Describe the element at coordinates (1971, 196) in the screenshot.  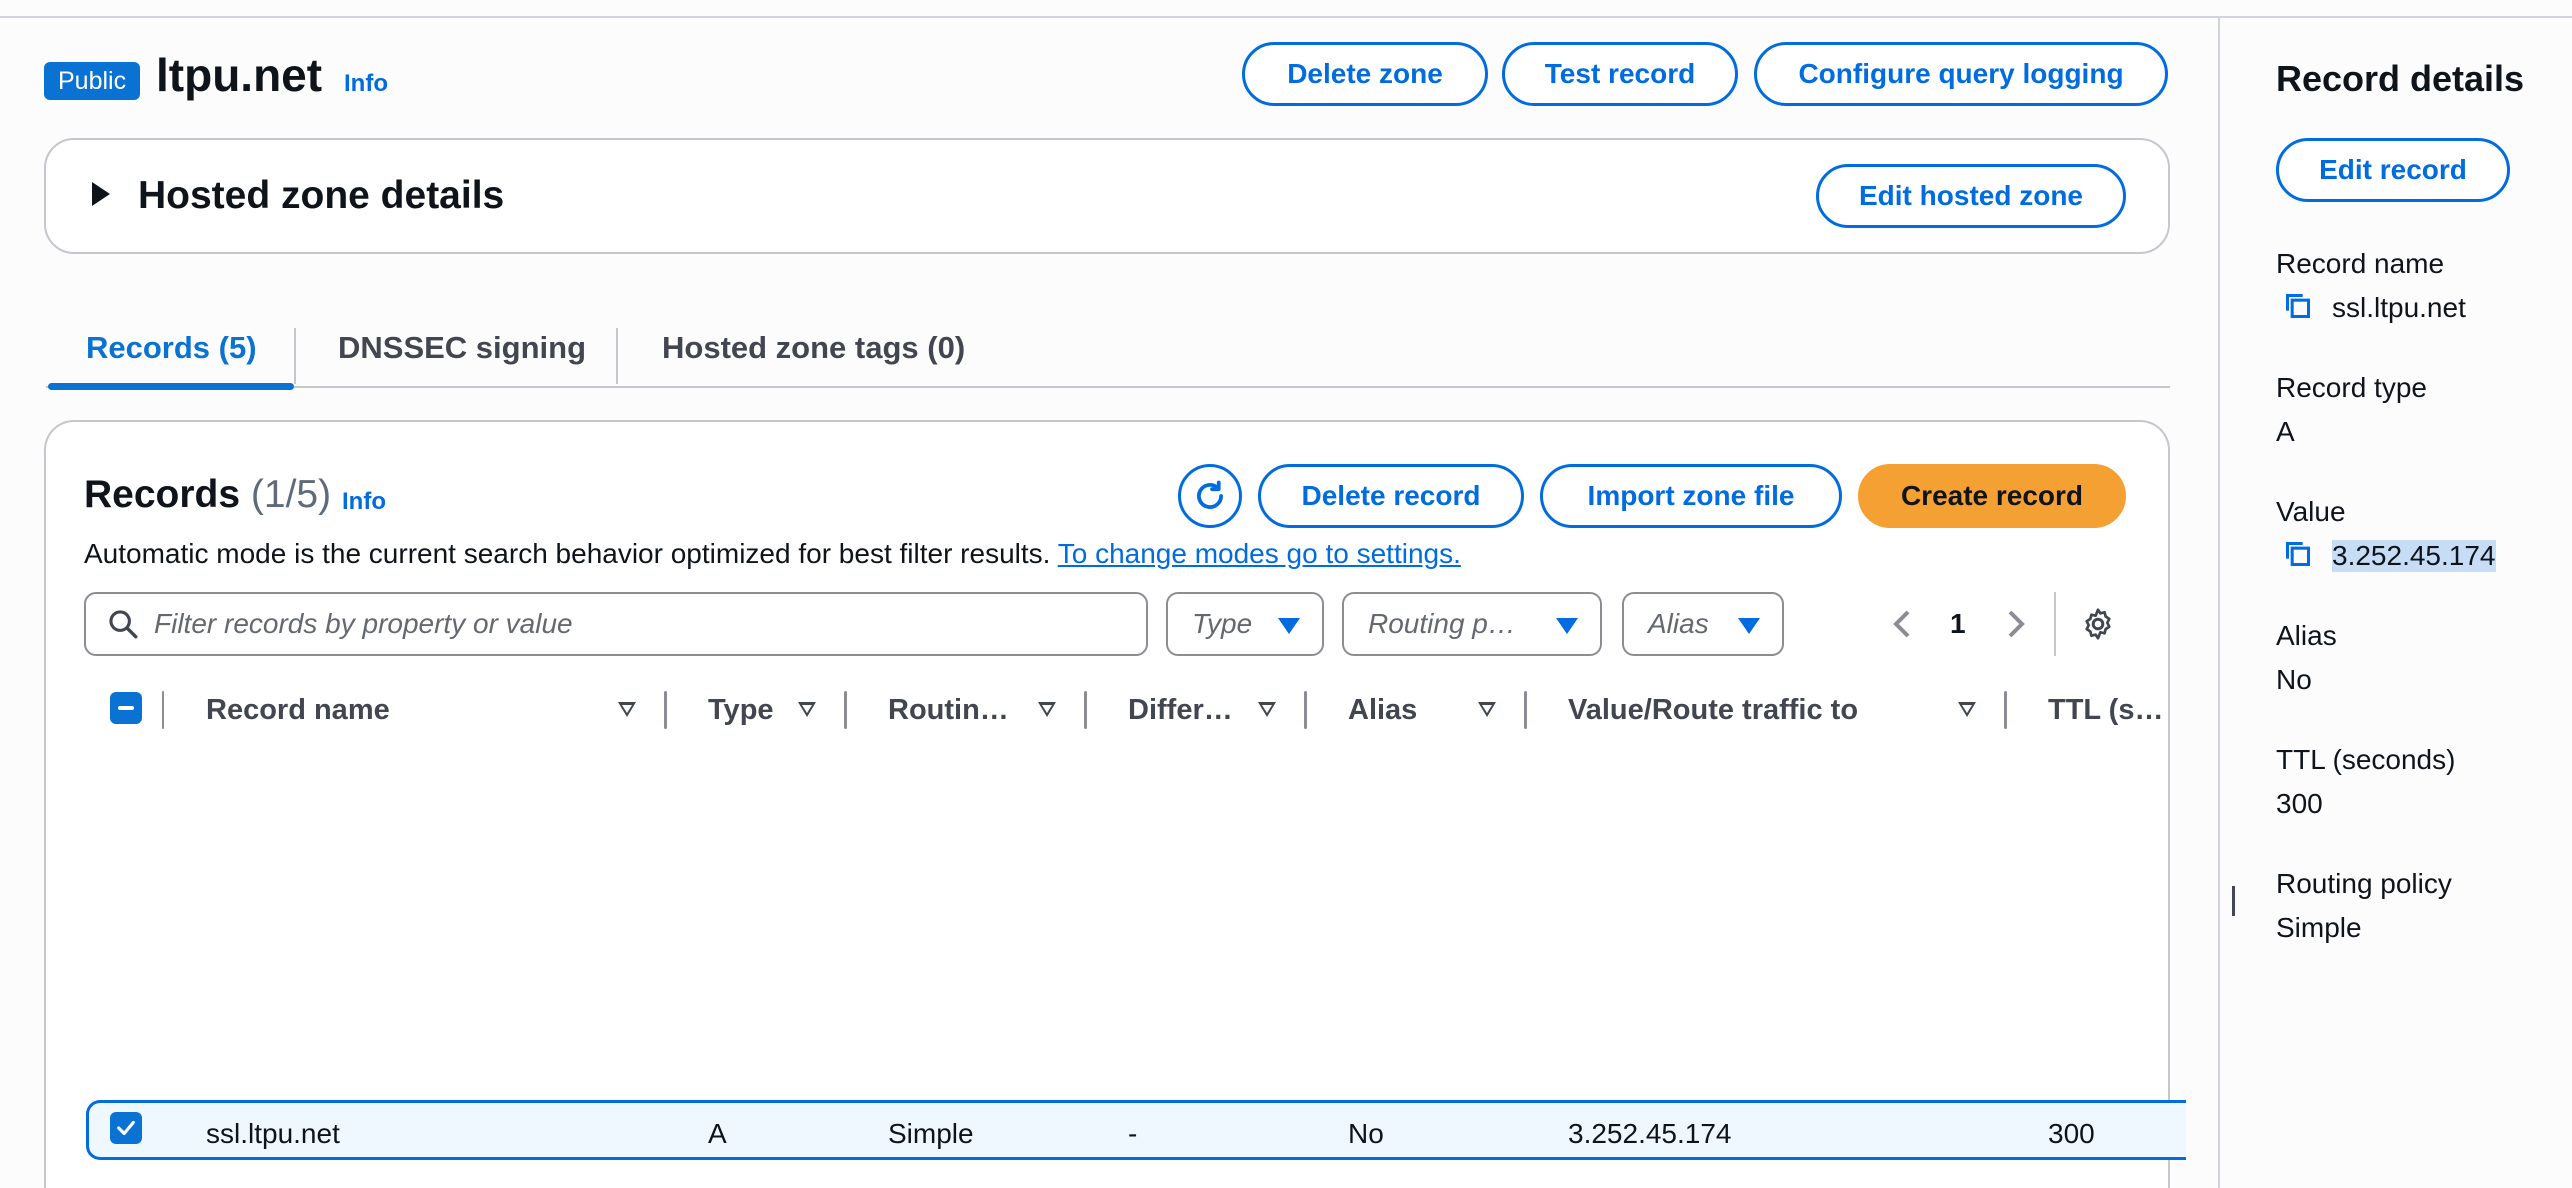
I see `edit-hosted-zone-button: Edit hosted zone` at that location.